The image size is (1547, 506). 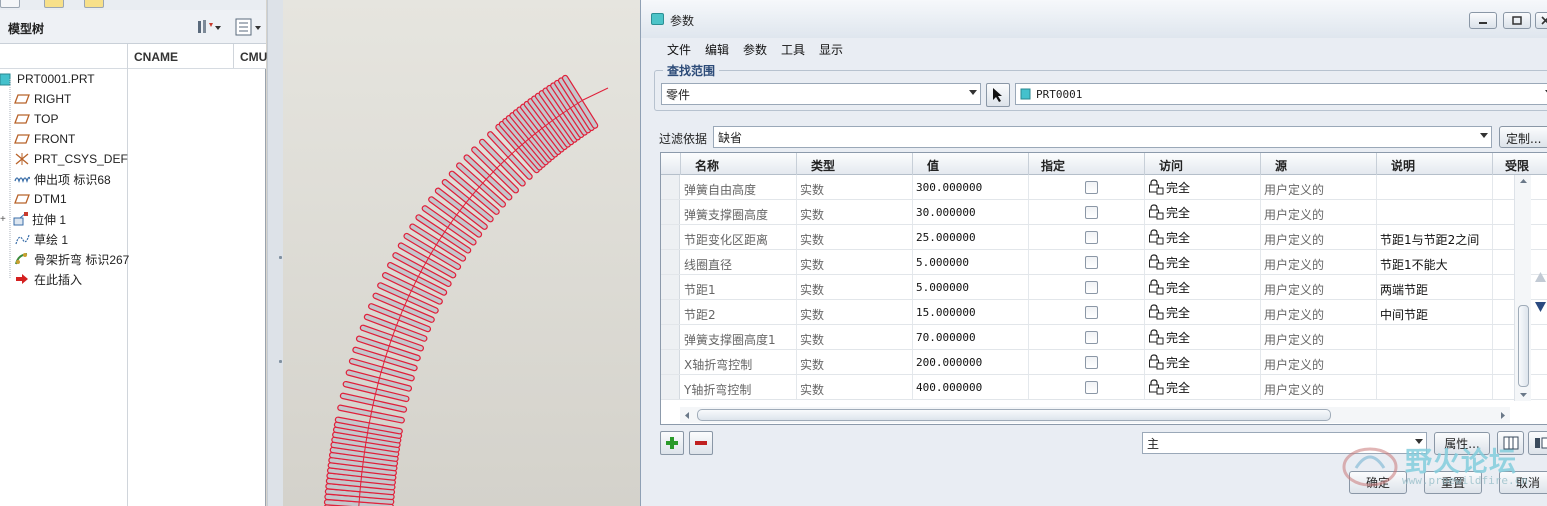 I want to click on column-header-description: 说明, so click(x=1435, y=164).